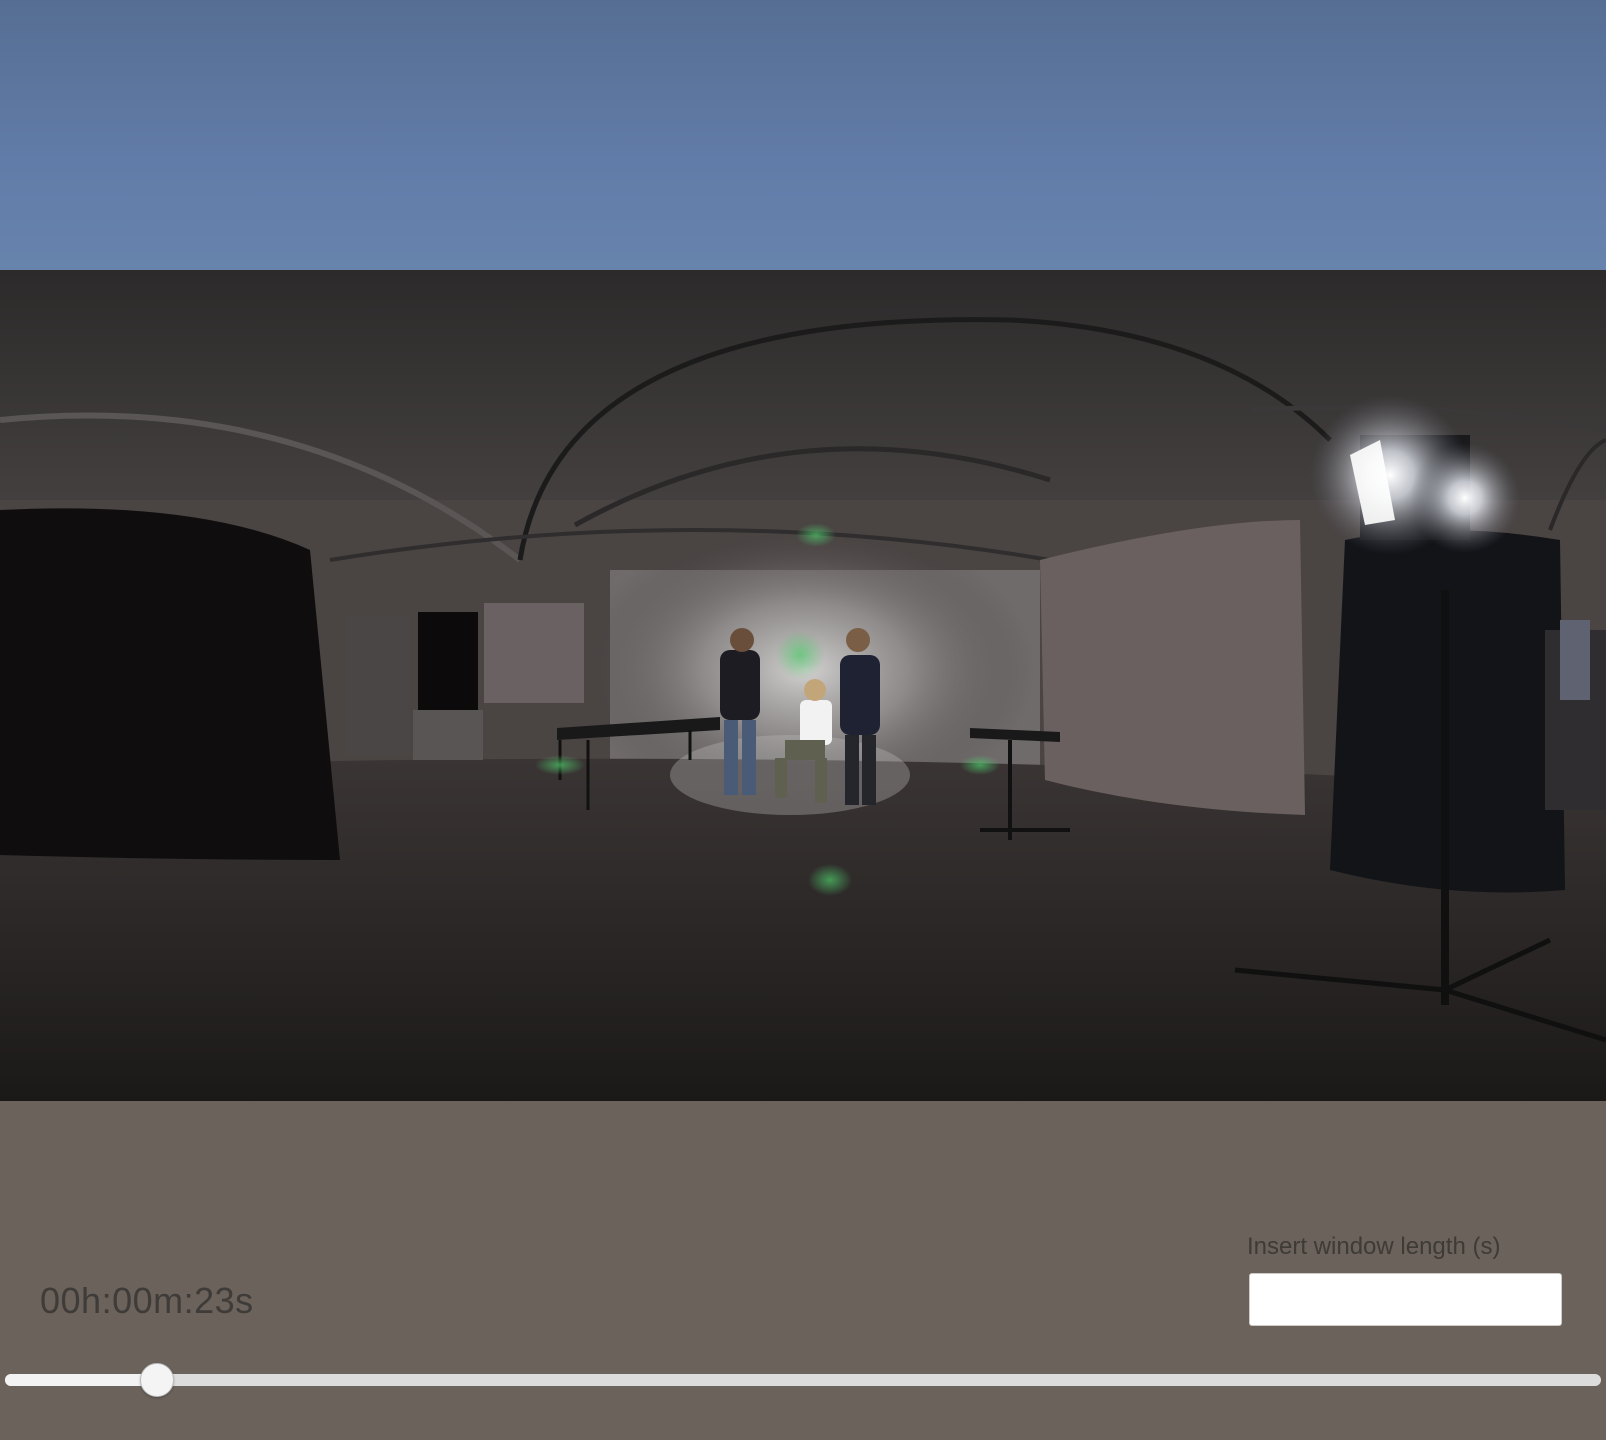 The height and width of the screenshot is (1440, 1606). I want to click on window-length-label: Insert window length (s), so click(1374, 1246).